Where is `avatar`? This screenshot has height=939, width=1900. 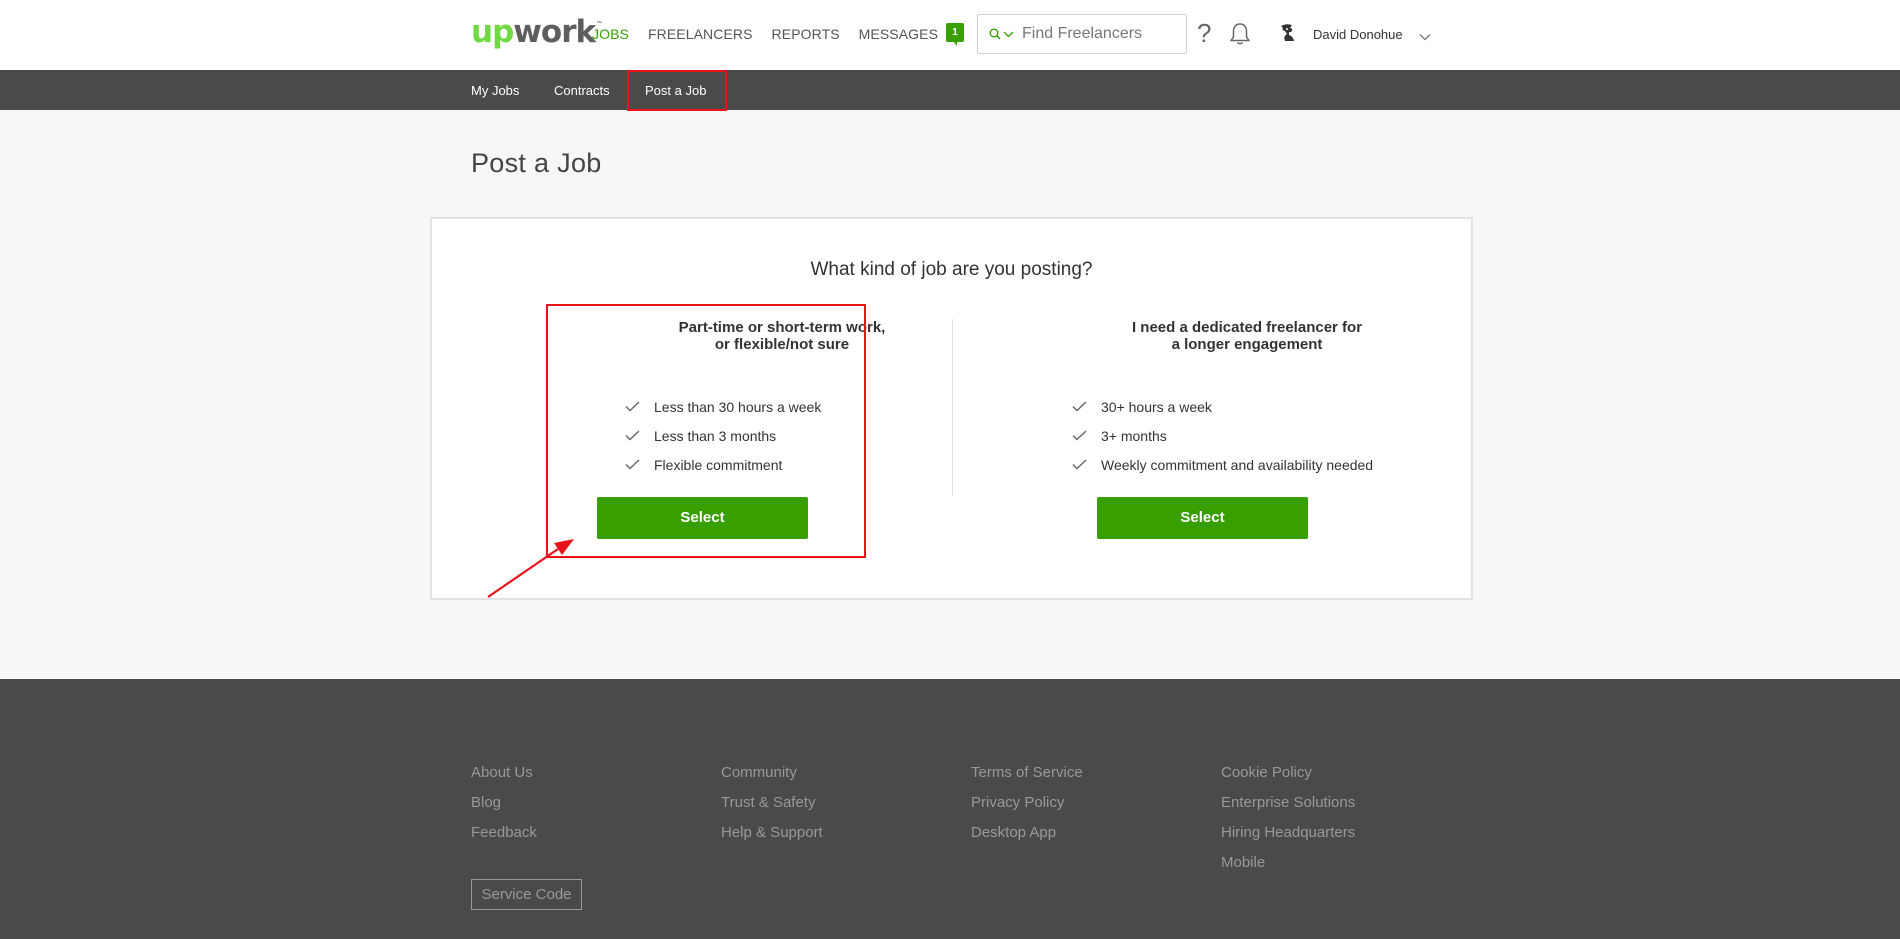
avatar is located at coordinates (1288, 33).